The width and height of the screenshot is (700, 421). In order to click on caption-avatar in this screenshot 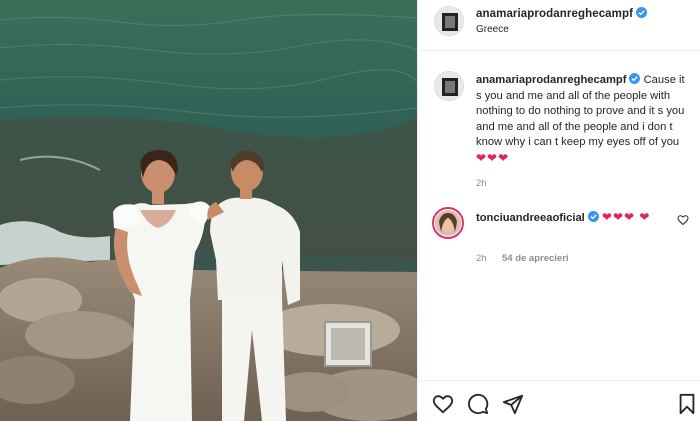, I will do `click(449, 86)`.